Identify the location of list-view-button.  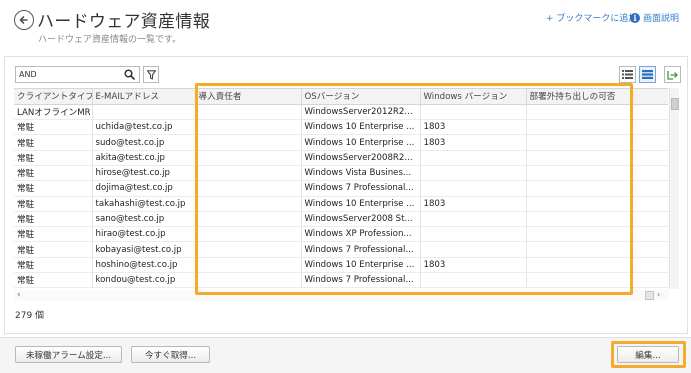
(627, 74).